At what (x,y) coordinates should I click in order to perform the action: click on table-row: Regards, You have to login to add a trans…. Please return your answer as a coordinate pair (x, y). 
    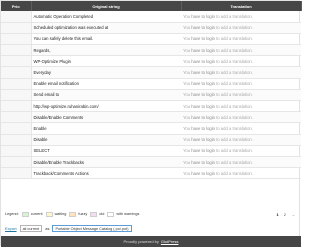
    Looking at the image, I should click on (151, 50).